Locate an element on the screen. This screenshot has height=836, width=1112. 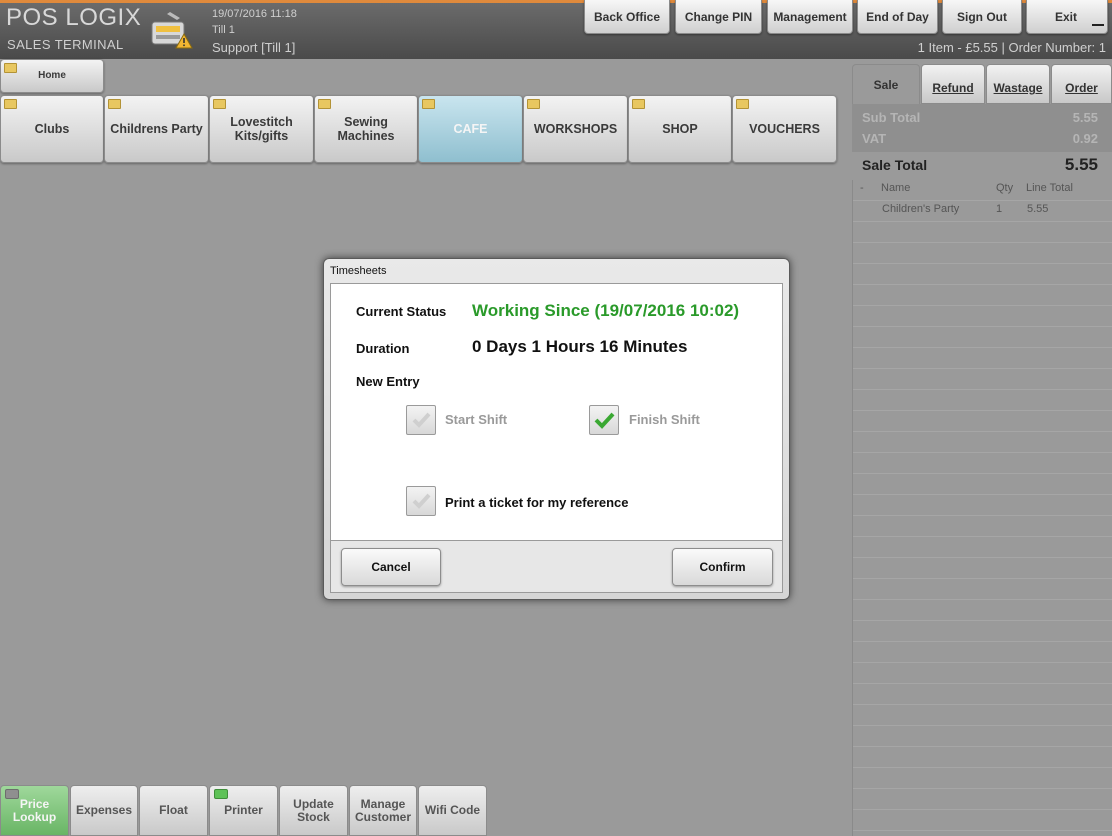
current-status-label: Current Status is located at coordinates (401, 311).